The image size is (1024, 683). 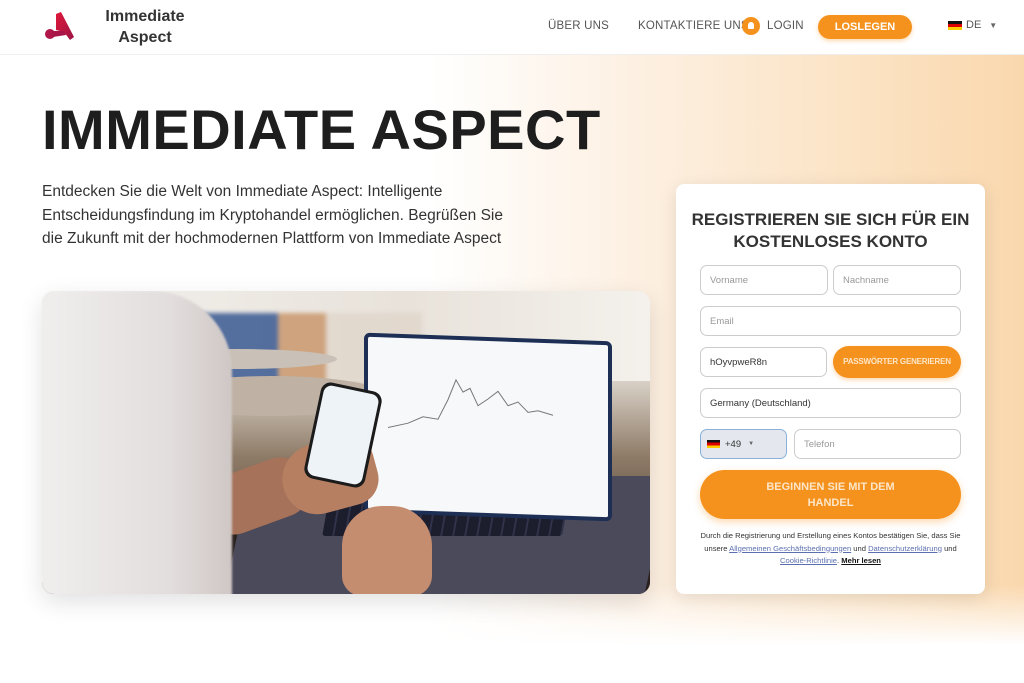 I want to click on brand-line-1: Immediate, so click(x=145, y=16).